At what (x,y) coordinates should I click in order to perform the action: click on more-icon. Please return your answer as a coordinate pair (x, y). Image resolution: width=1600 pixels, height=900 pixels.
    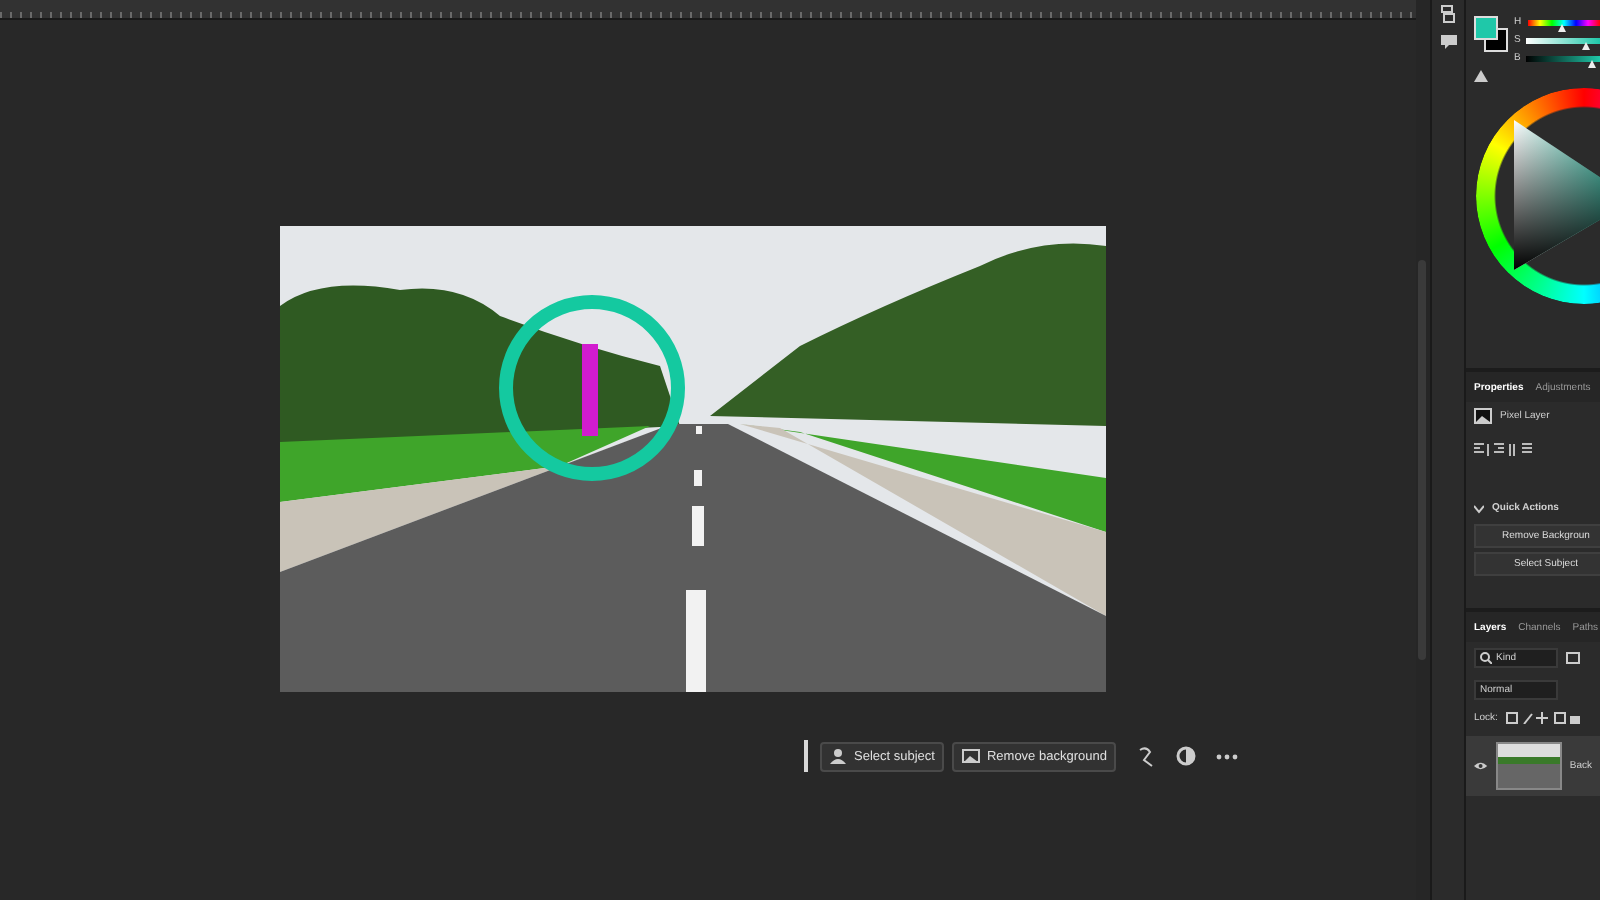
    Looking at the image, I should click on (1227, 756).